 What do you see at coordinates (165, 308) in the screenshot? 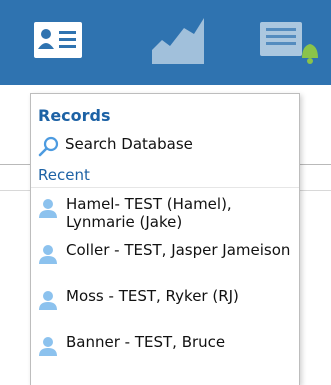
I see `recent-record-item: Moss - TEST, Ryker (RJ)` at bounding box center [165, 308].